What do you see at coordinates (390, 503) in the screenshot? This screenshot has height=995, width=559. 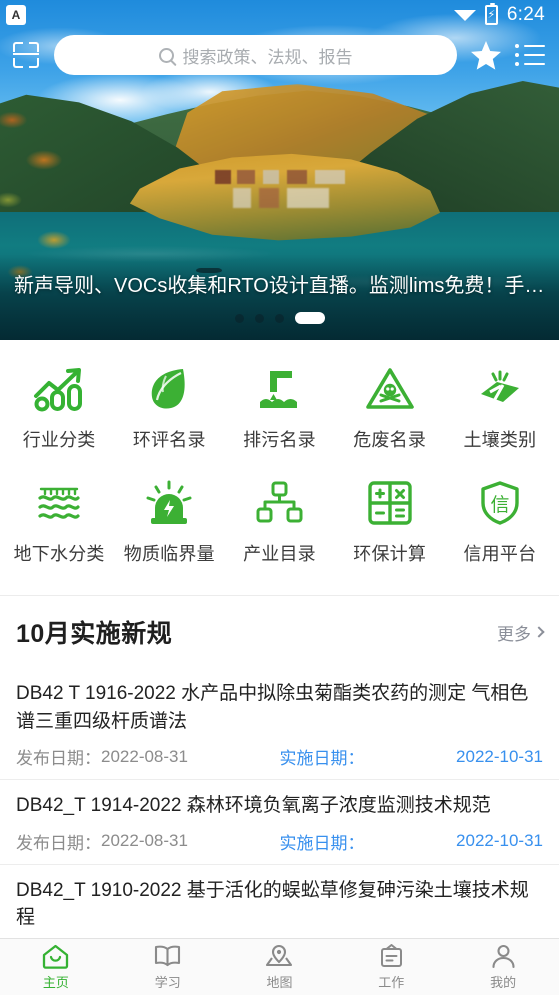 I see `calculator-icon` at bounding box center [390, 503].